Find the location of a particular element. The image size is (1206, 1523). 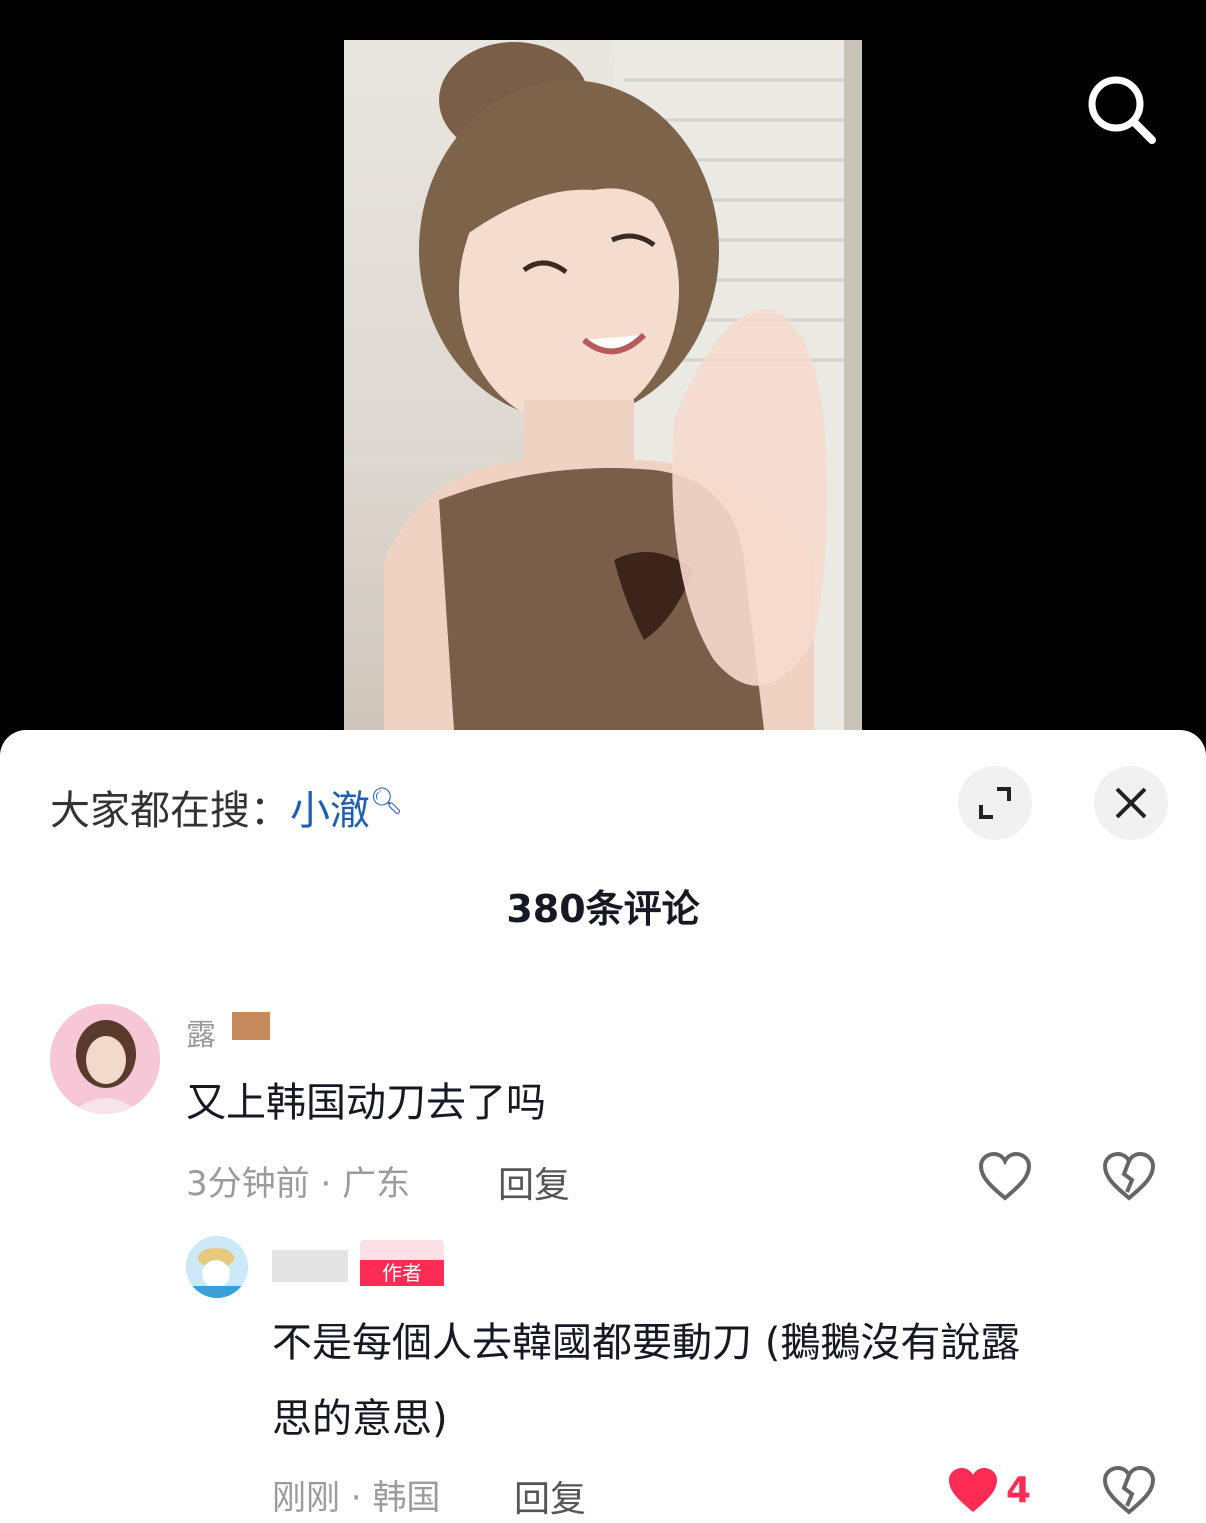

avatar-image is located at coordinates (105, 1059).